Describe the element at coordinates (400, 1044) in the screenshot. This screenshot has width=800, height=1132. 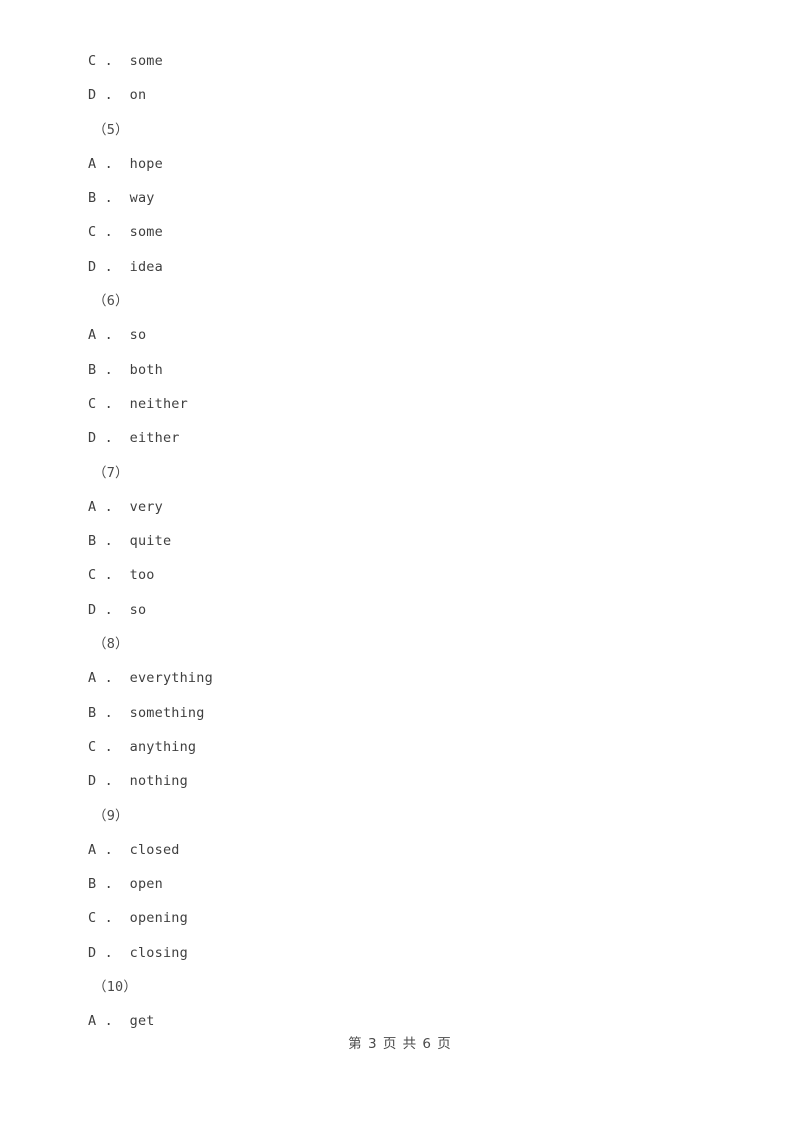
I see `page-number-footer: 第 3 页 共 6 页` at that location.